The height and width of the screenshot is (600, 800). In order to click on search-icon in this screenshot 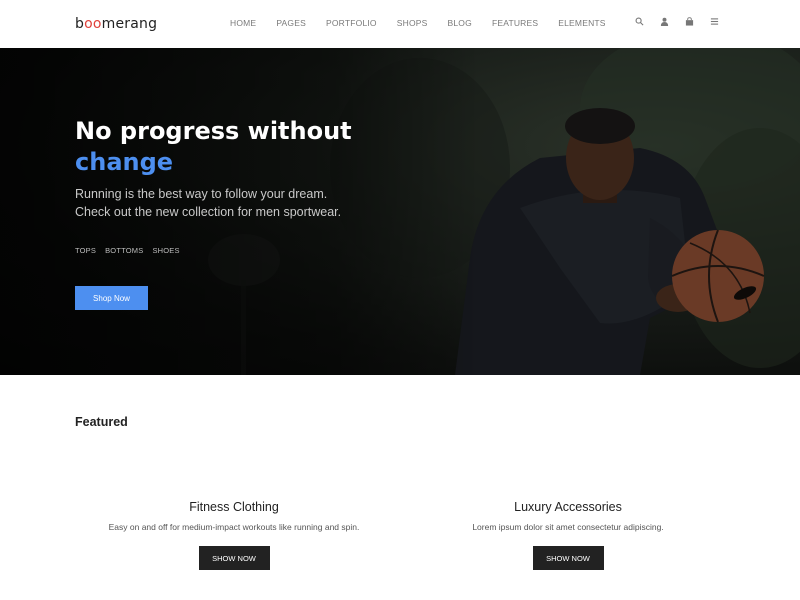, I will do `click(639, 21)`.